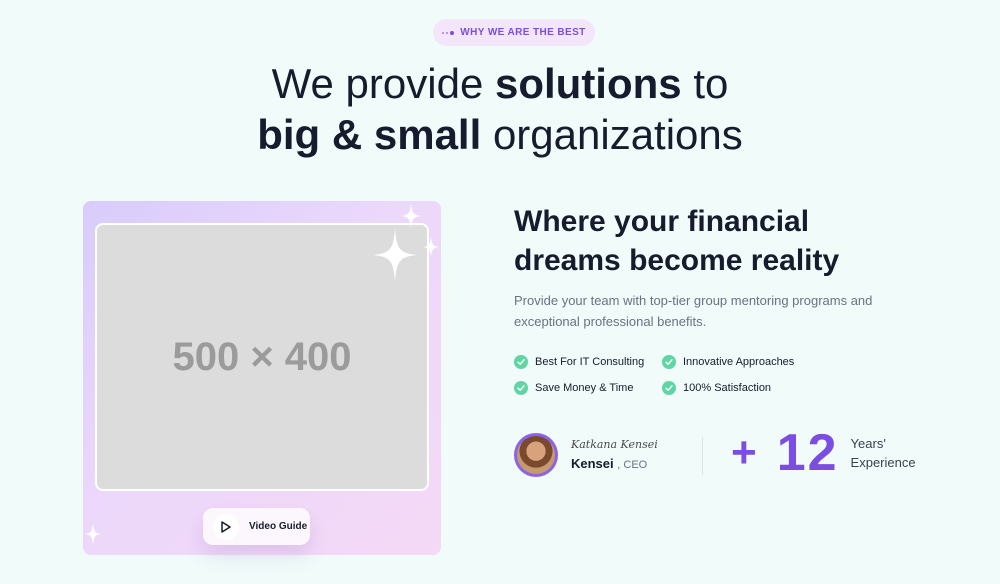  I want to click on feature-item: Best For IT Consulting, so click(588, 362).